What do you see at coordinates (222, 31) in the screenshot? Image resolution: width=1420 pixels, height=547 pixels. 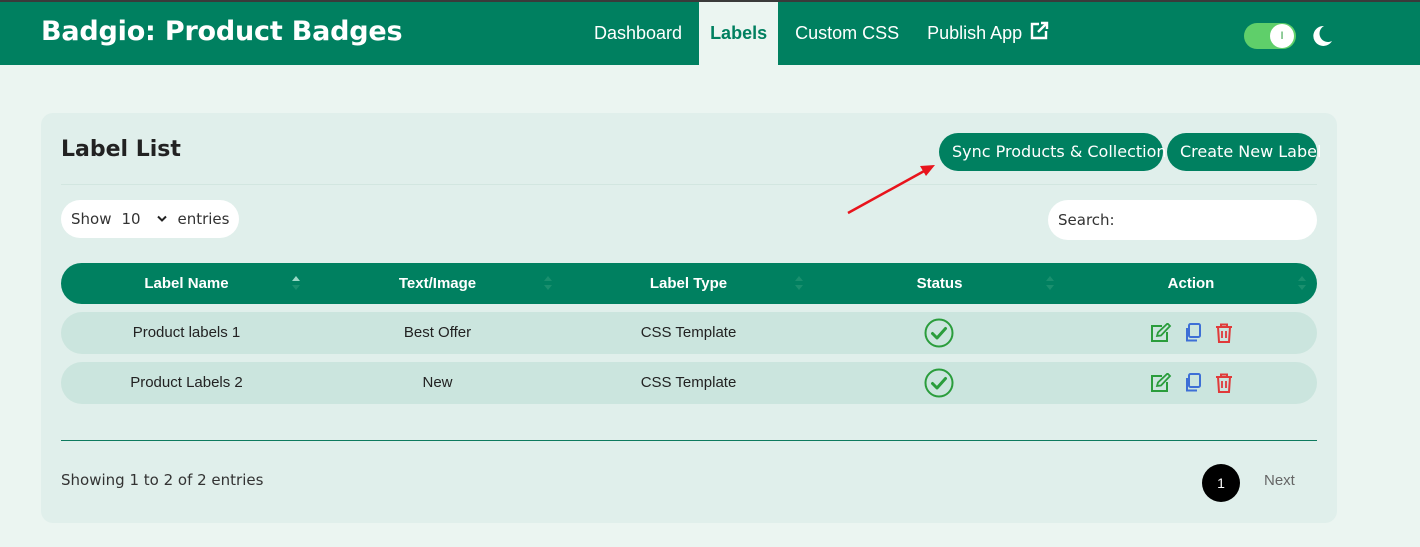 I see `app-title: Badgio: Product Badges` at bounding box center [222, 31].